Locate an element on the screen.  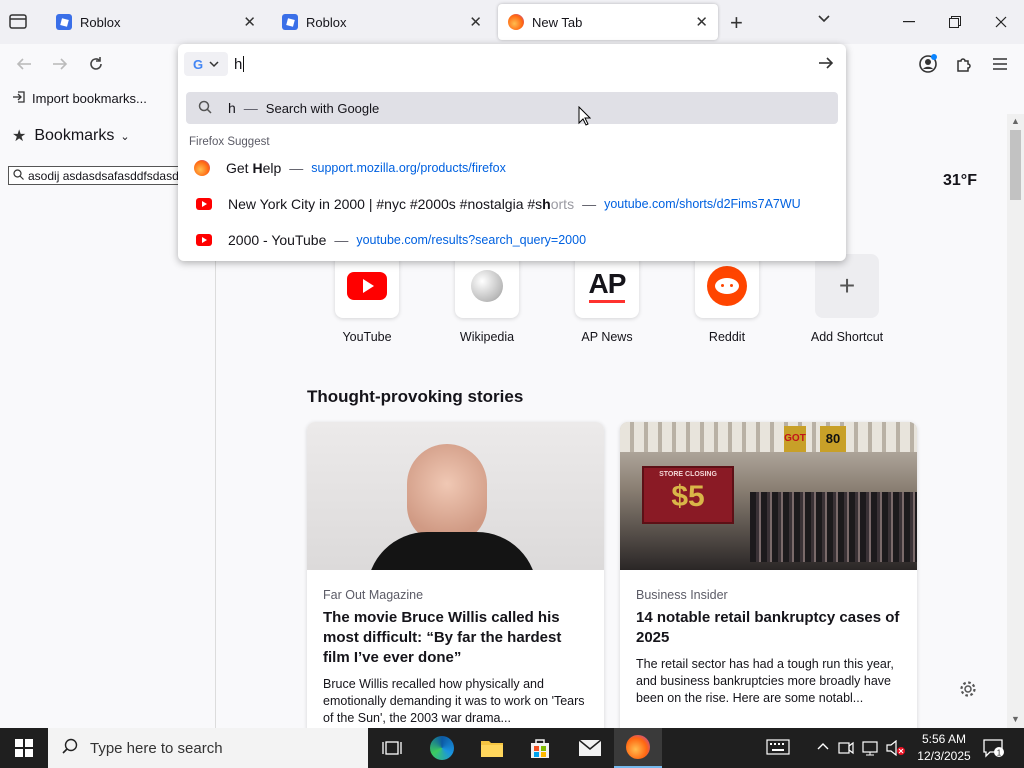
suggestion-title: 2000 - YouTube is located at coordinates (277, 240).